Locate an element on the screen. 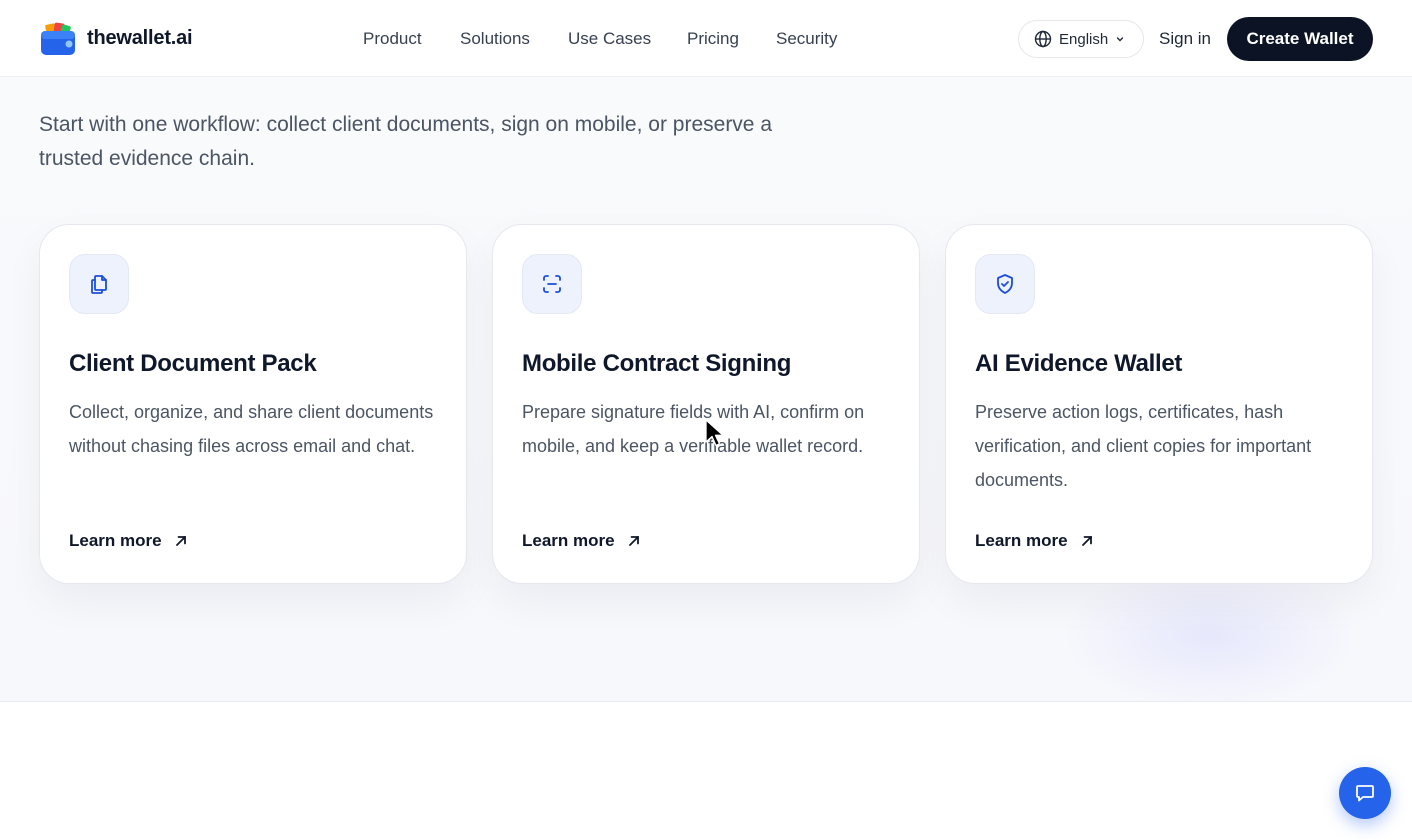 This screenshot has height=840, width=1412. nav-security: Security is located at coordinates (806, 39).